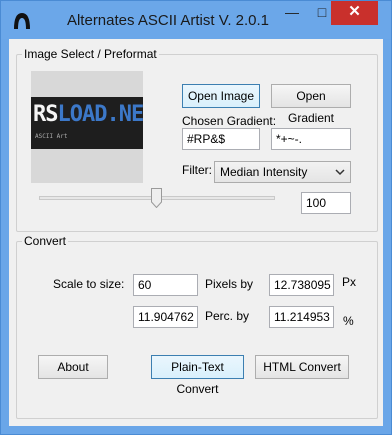 The height and width of the screenshot is (435, 392). What do you see at coordinates (354, 13) in the screenshot?
I see `close-button: ✕` at bounding box center [354, 13].